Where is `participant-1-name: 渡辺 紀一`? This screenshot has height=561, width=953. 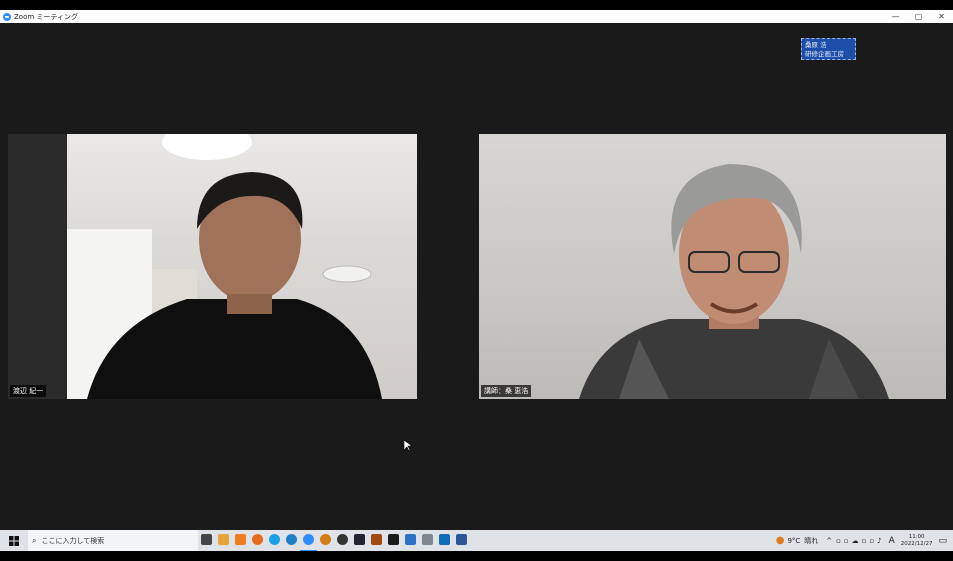
participant-1-name: 渡辺 紀一 is located at coordinates (28, 391).